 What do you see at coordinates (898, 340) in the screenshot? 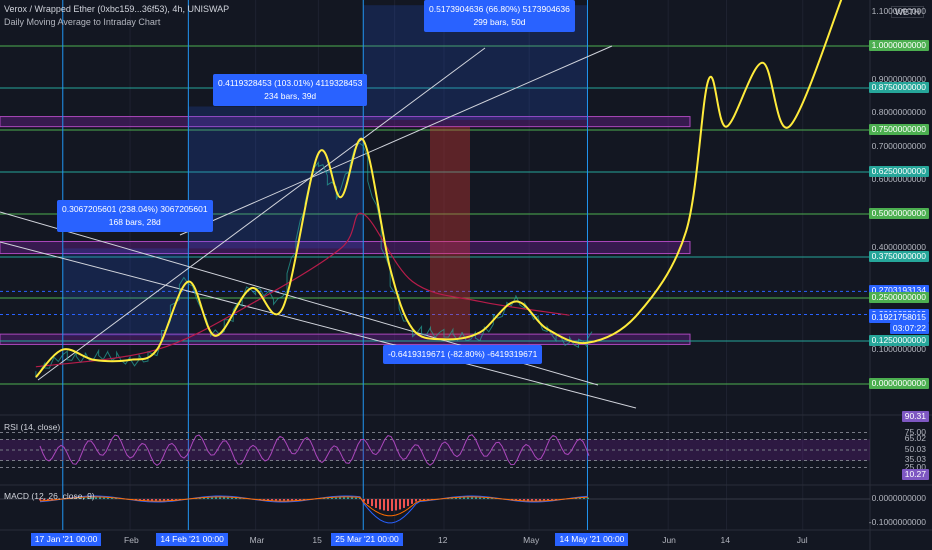
I see `level-label-teal: 0.1250000000` at bounding box center [898, 340].